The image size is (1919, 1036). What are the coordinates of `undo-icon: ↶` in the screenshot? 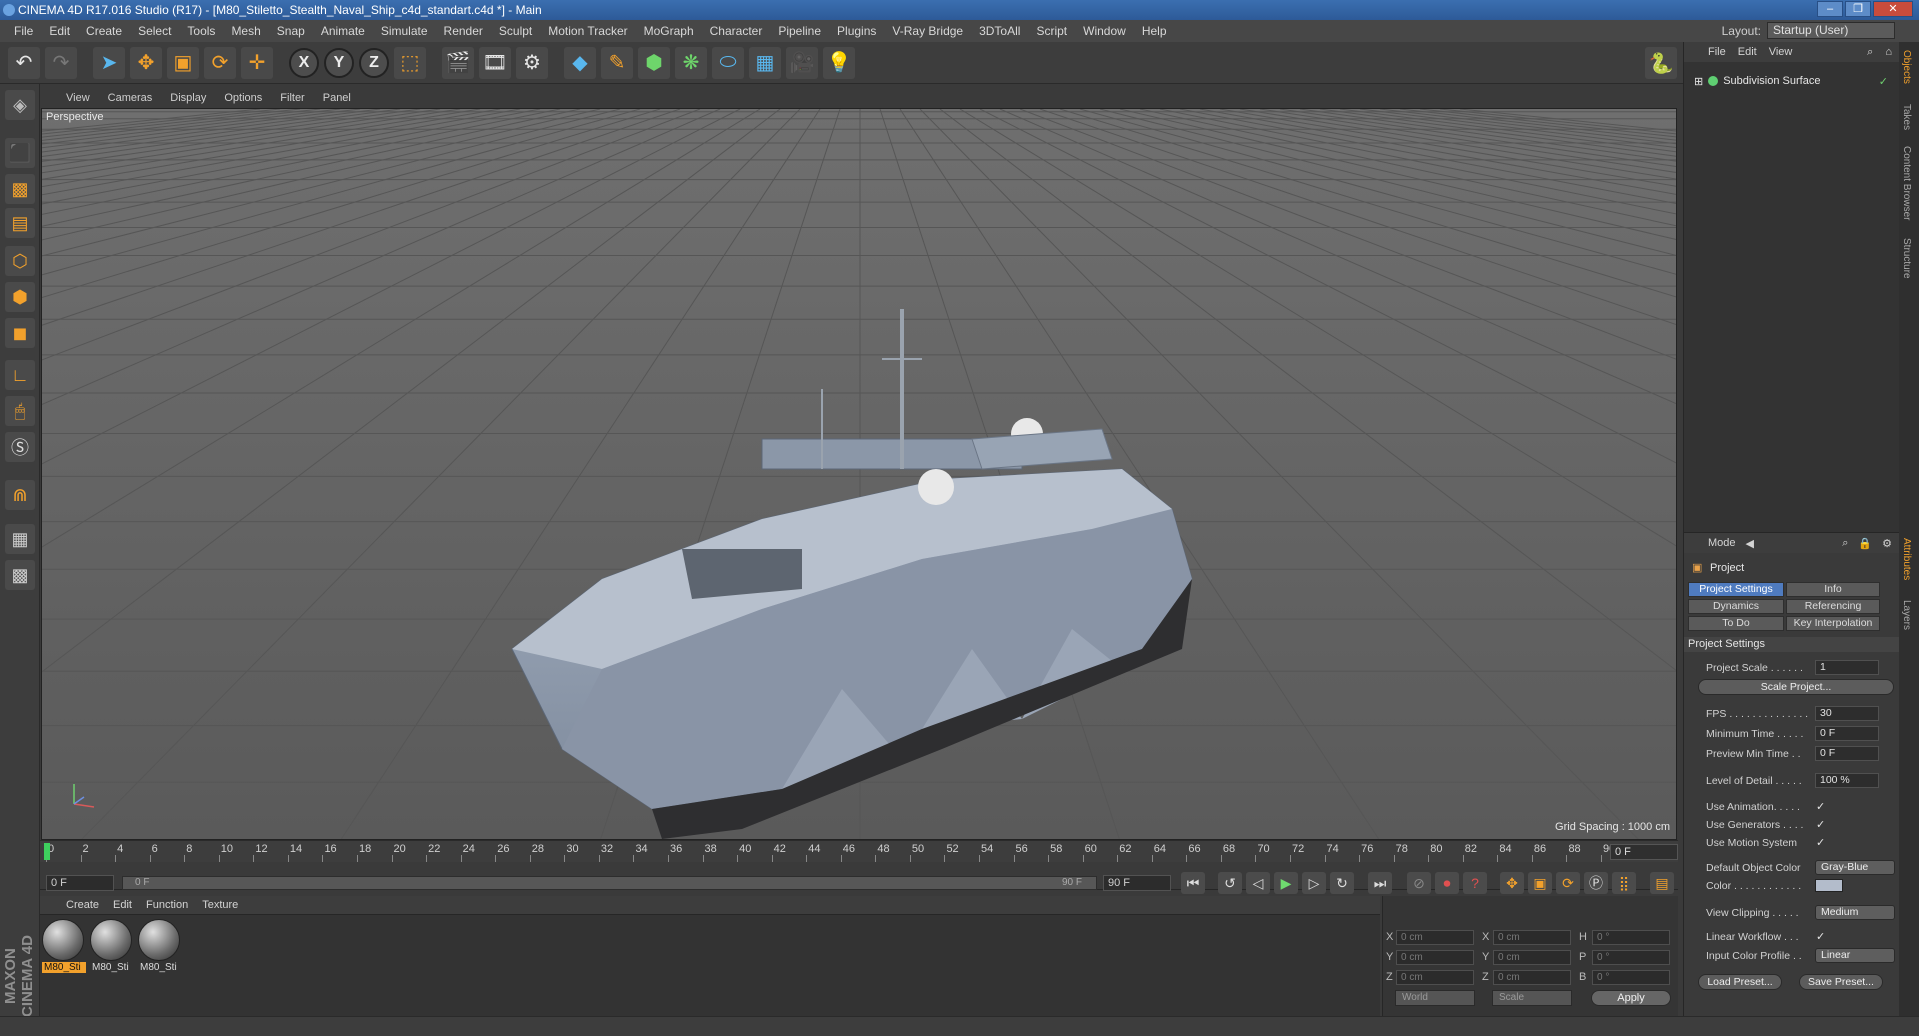 It's located at (24, 62).